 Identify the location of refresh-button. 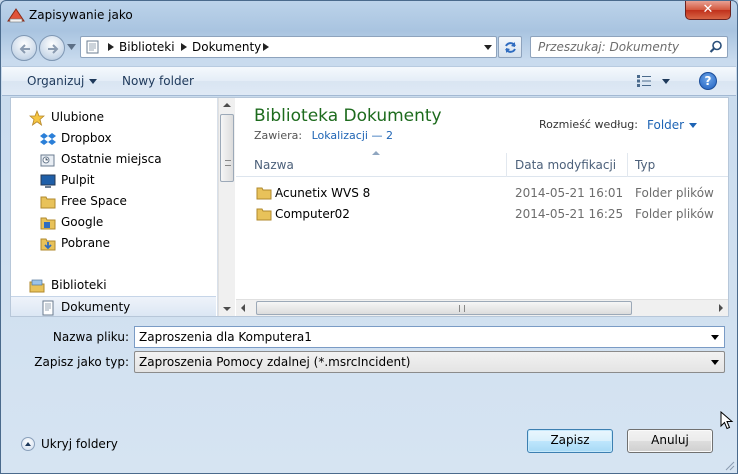
(510, 47).